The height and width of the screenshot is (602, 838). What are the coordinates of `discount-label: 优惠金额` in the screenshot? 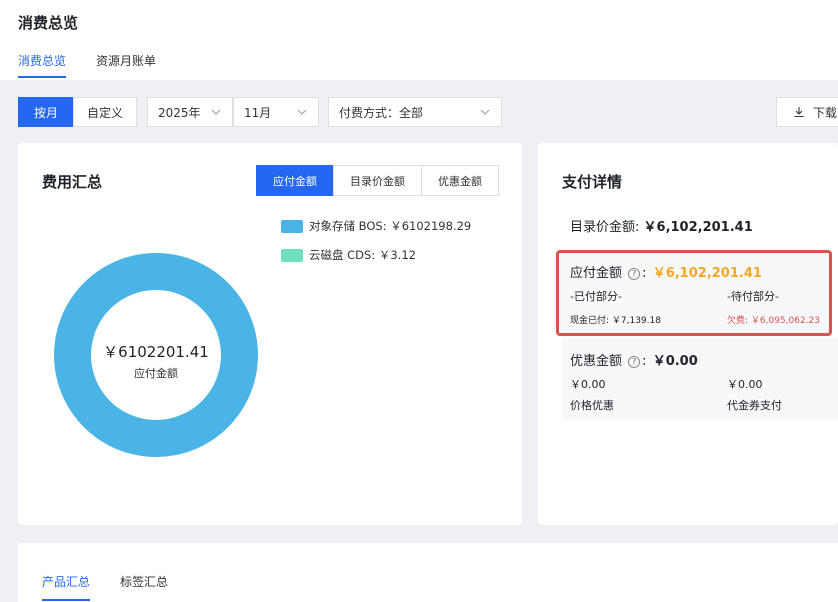 It's located at (596, 361).